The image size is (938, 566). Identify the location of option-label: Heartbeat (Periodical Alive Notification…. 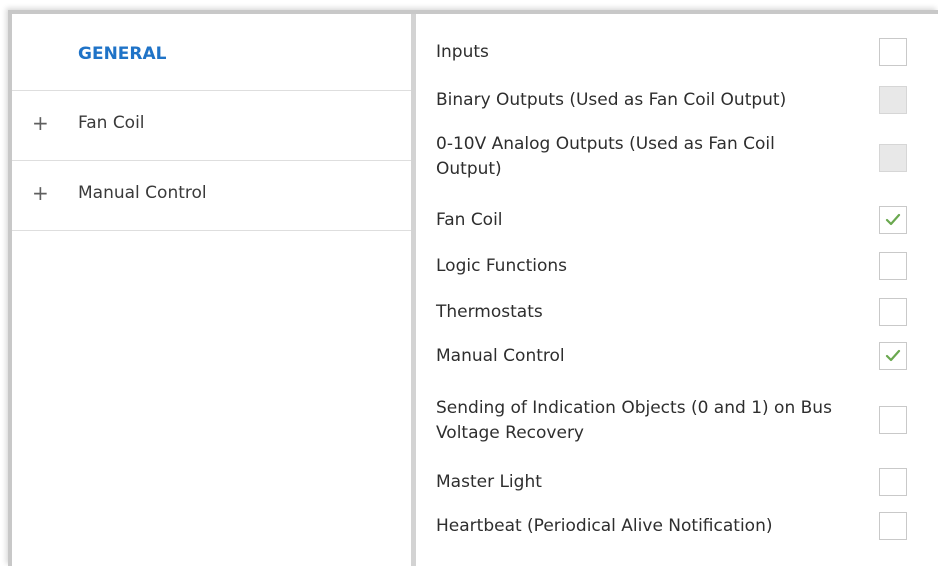
(604, 526).